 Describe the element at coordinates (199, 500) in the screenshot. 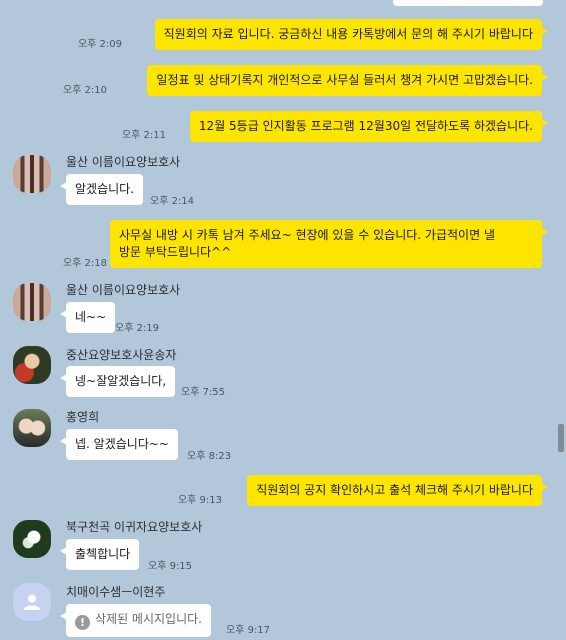

I see `message-time: 오후 9:13` at that location.